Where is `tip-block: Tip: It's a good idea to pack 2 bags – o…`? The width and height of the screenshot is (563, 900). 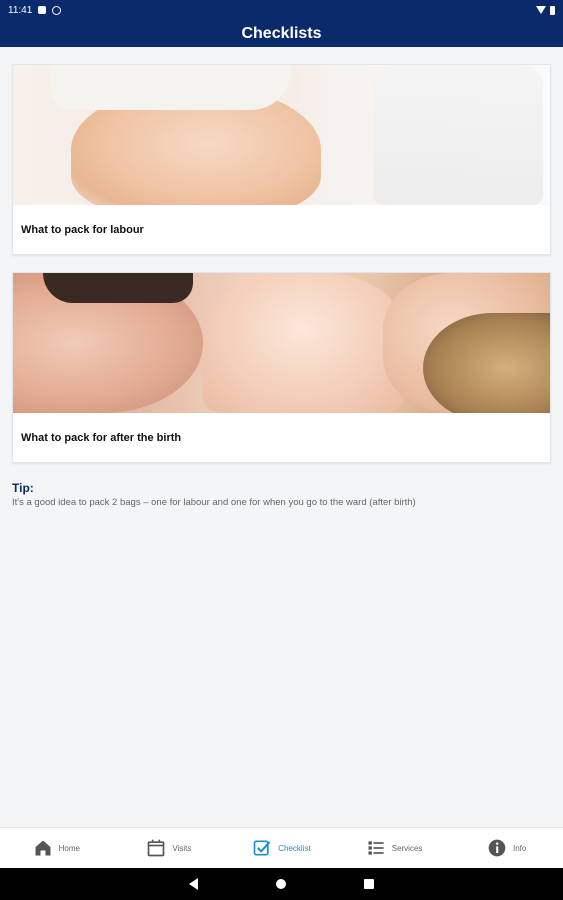
tip-block: Tip: It's a good idea to pack 2 bags – o… is located at coordinates (281, 494).